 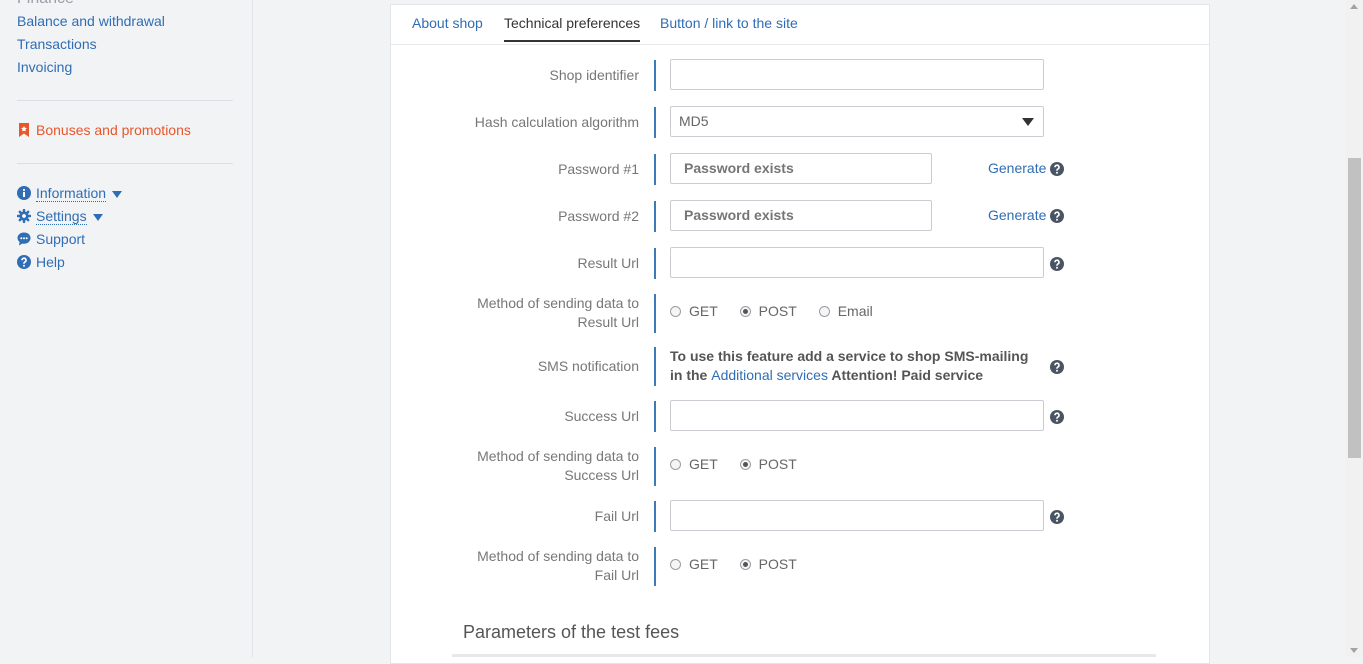 What do you see at coordinates (745, 464) in the screenshot?
I see `success-method-post-radio` at bounding box center [745, 464].